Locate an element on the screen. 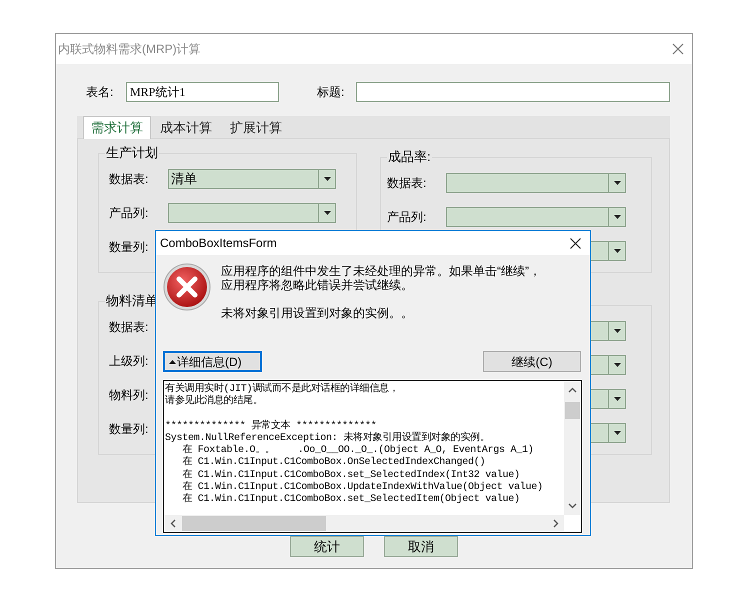  tab: 成本计算 is located at coordinates (186, 127).